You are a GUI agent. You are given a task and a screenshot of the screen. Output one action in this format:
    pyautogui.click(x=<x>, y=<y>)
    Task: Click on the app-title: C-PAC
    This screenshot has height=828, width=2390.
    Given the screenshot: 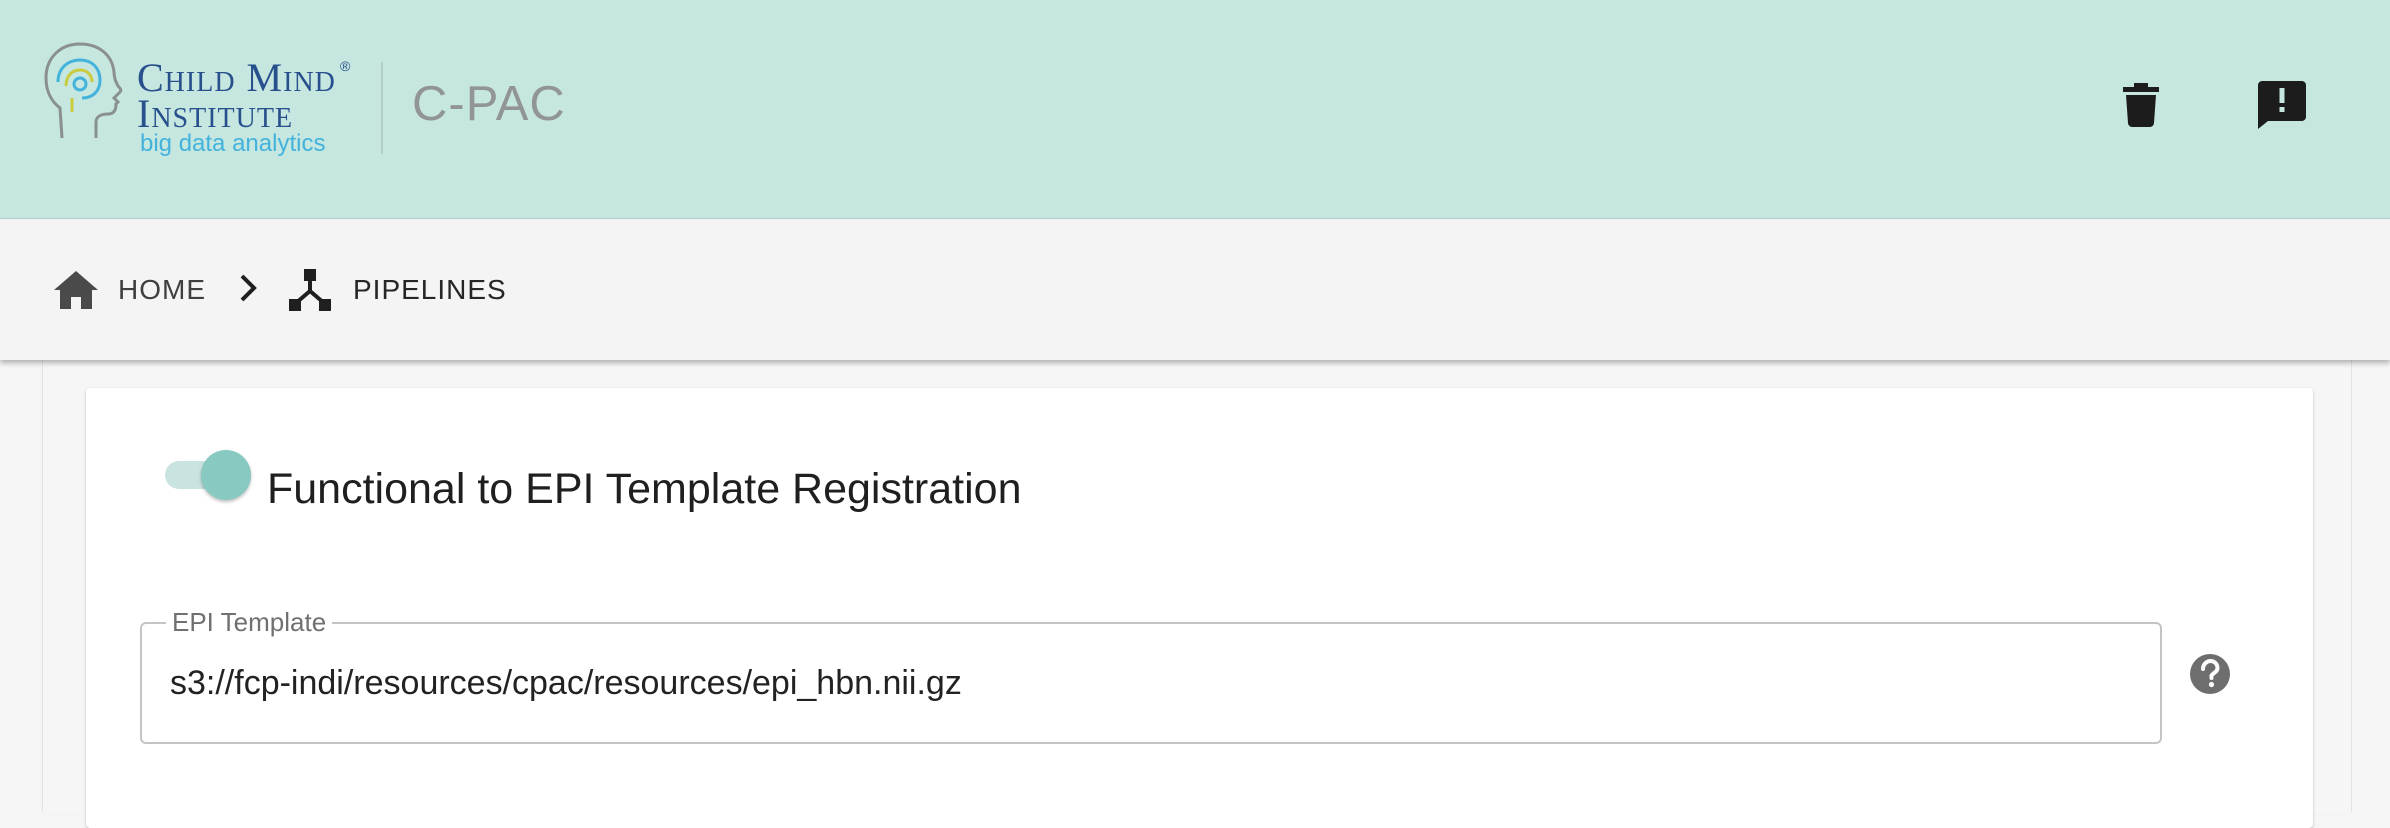 What is the action you would take?
    pyautogui.click(x=489, y=104)
    